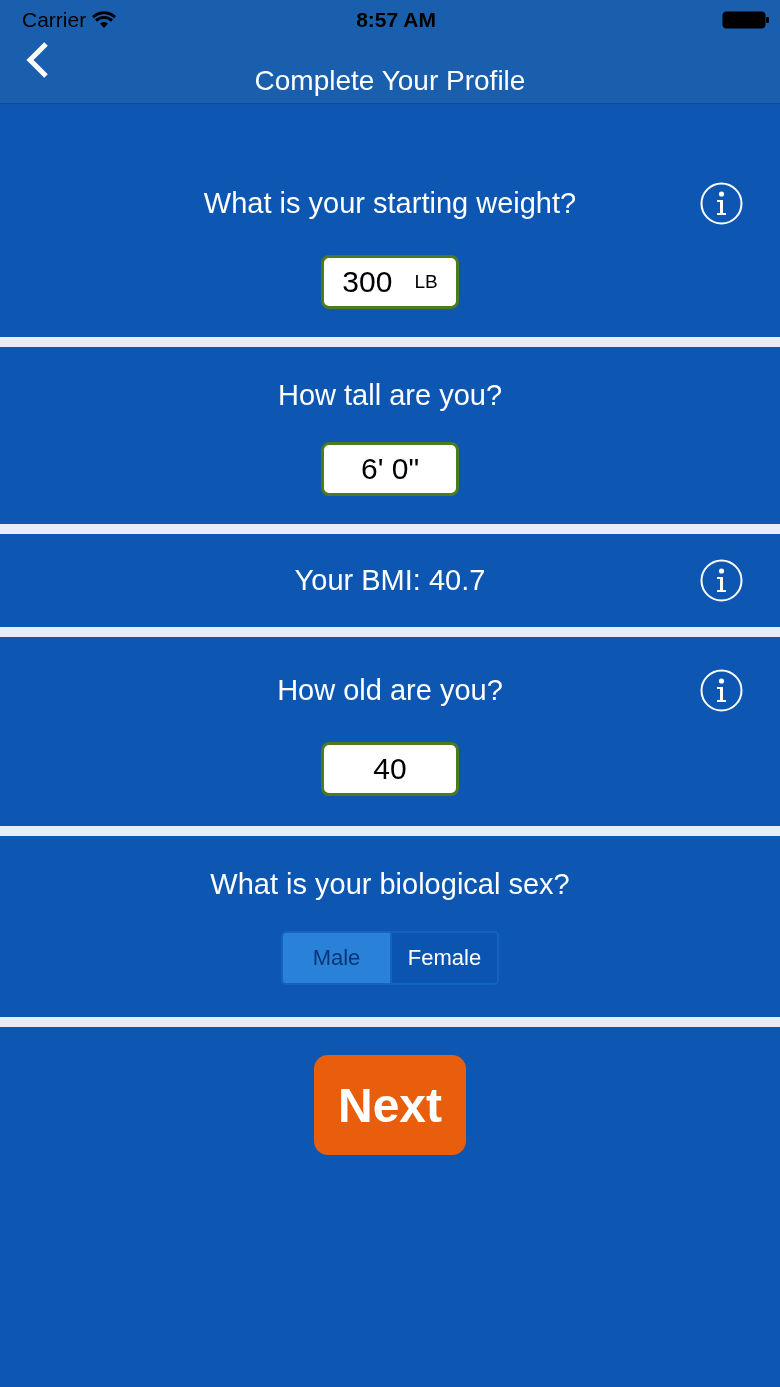 This screenshot has height=1387, width=780. I want to click on wifi-icon, so click(104, 20).